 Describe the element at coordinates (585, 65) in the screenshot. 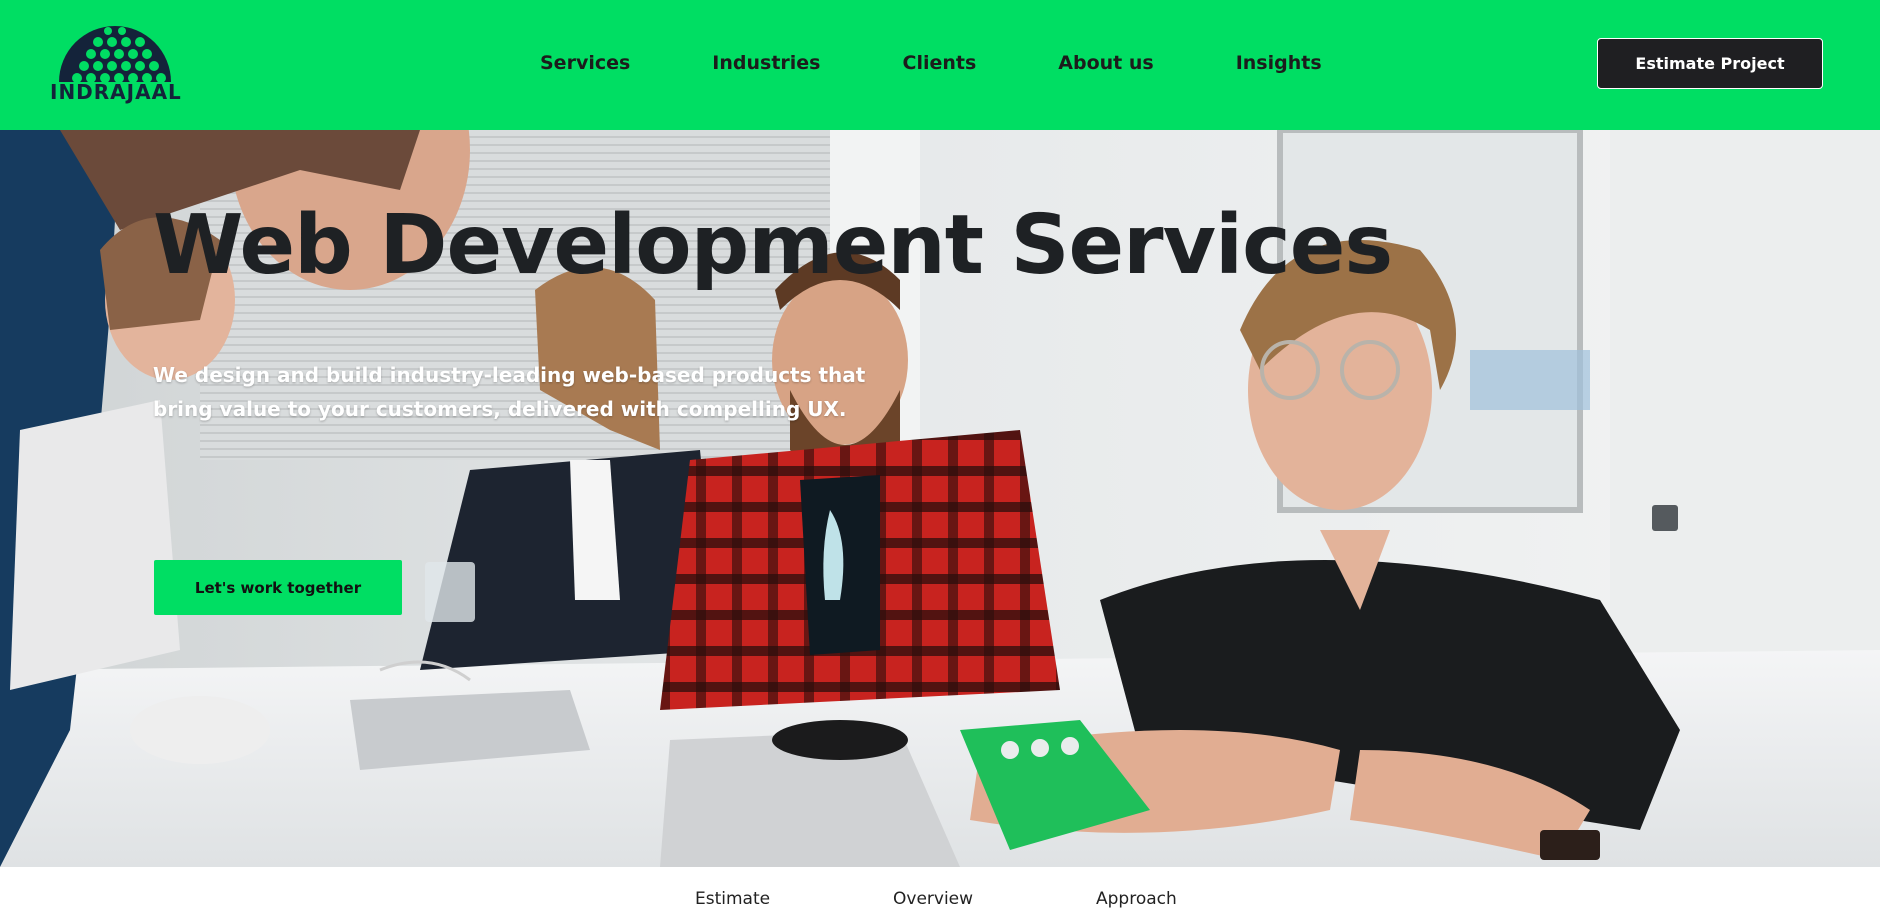

I see `nav-item-services: Services` at that location.